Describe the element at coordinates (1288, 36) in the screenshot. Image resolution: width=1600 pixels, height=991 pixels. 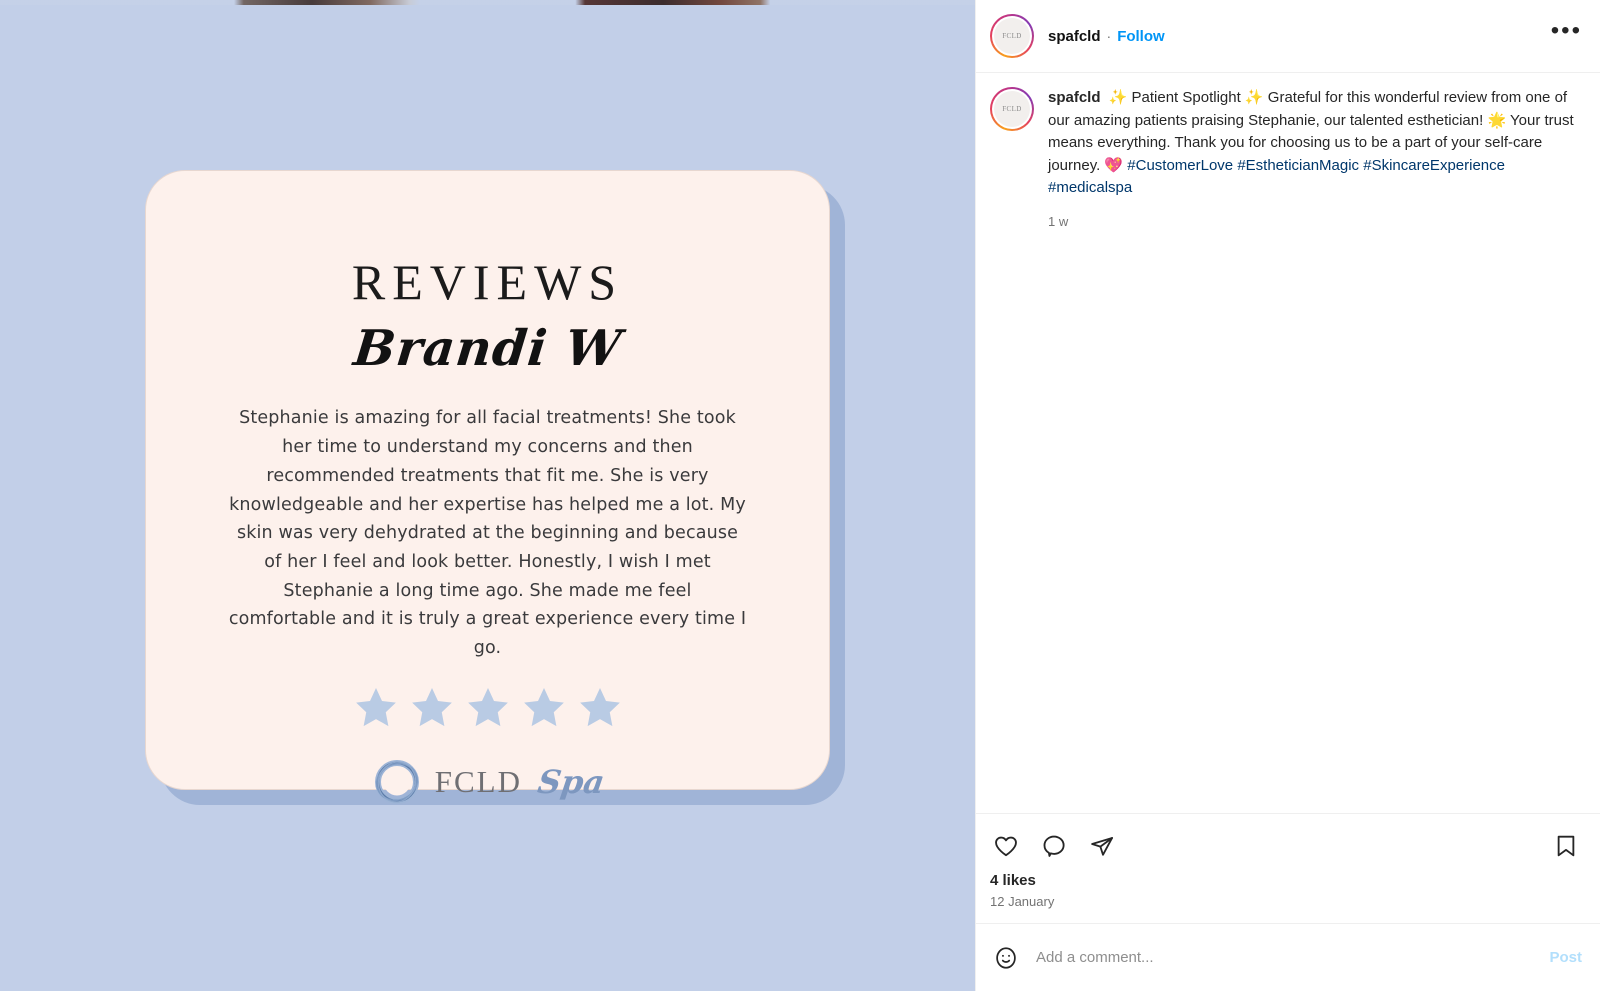
I see `post-header: FCLD spafcld · Follow •••` at that location.